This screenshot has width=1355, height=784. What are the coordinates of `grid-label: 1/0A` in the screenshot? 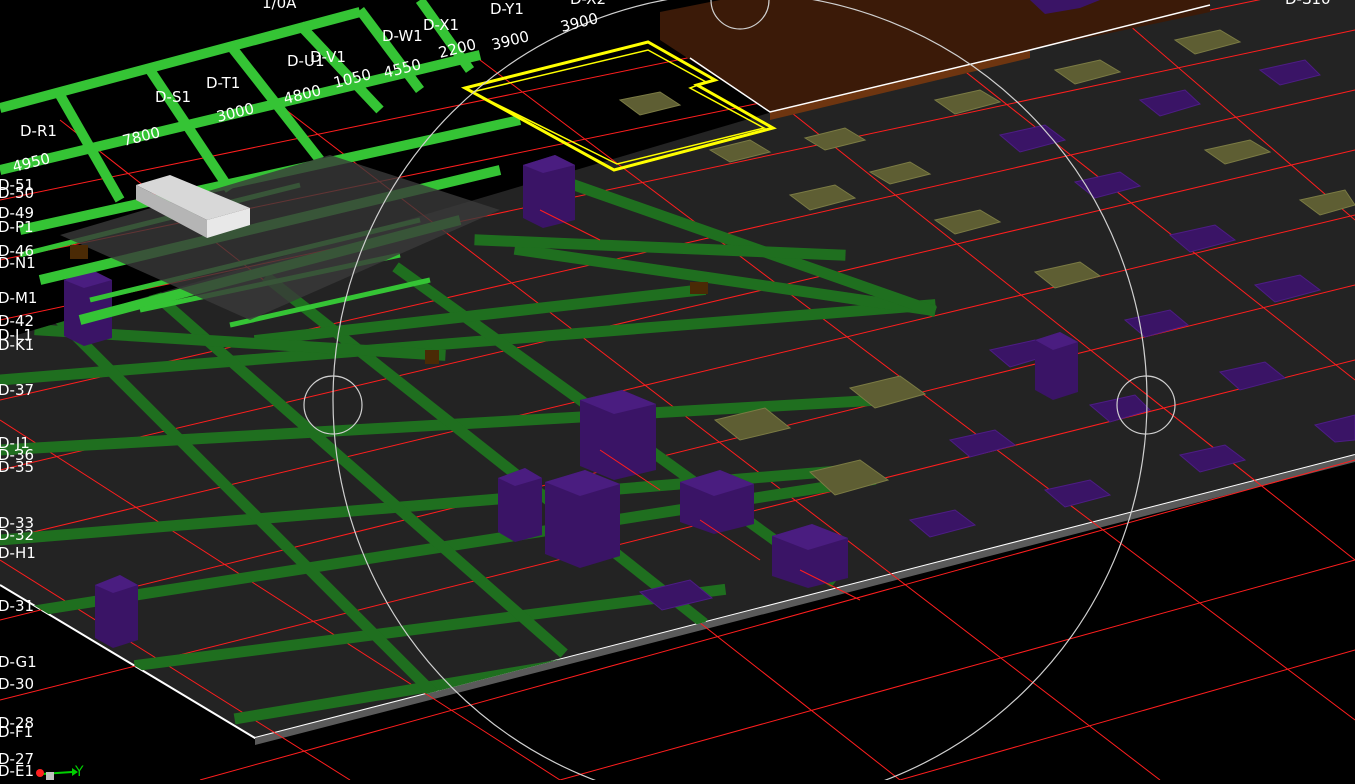 It's located at (279, 6).